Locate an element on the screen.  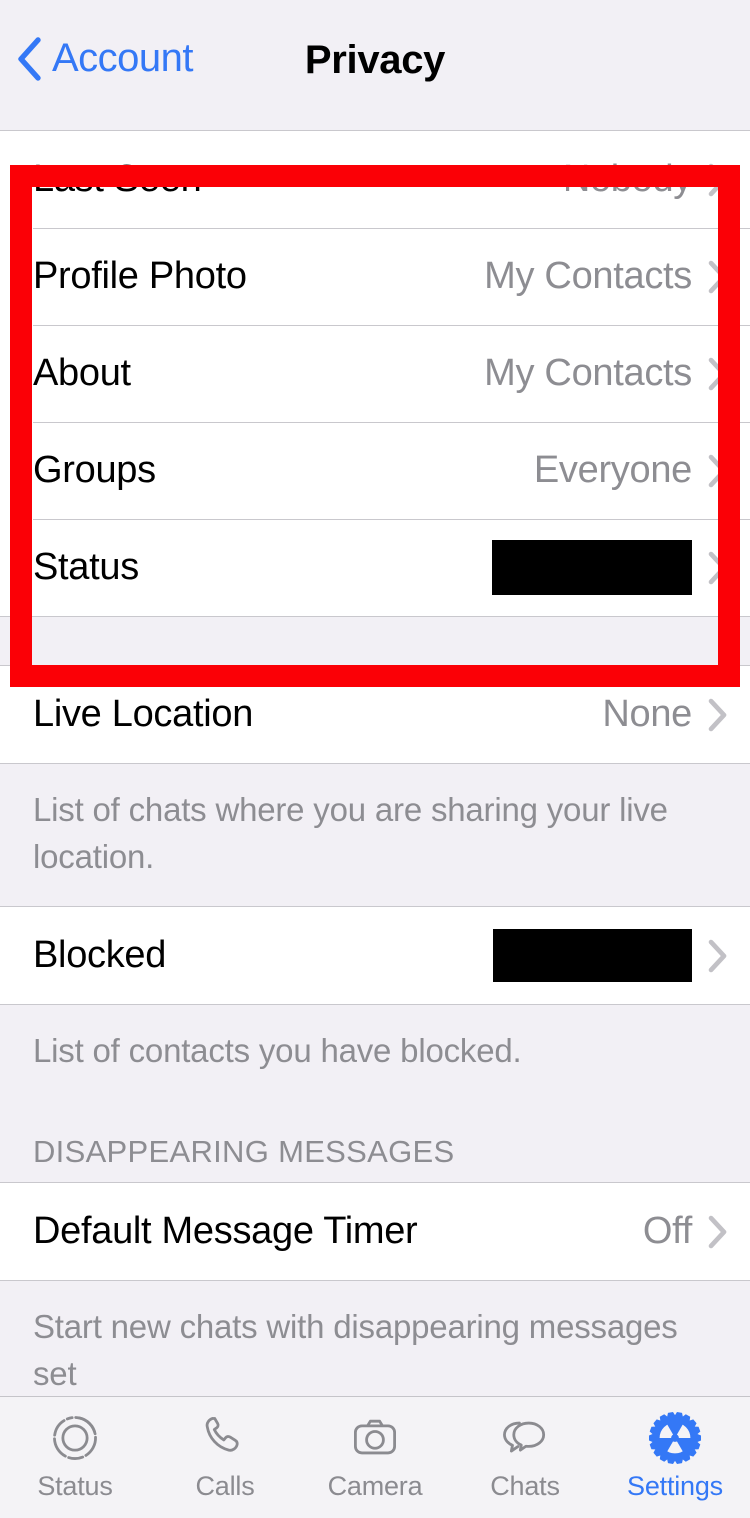
row-label: Last Seen is located at coordinates (117, 179).